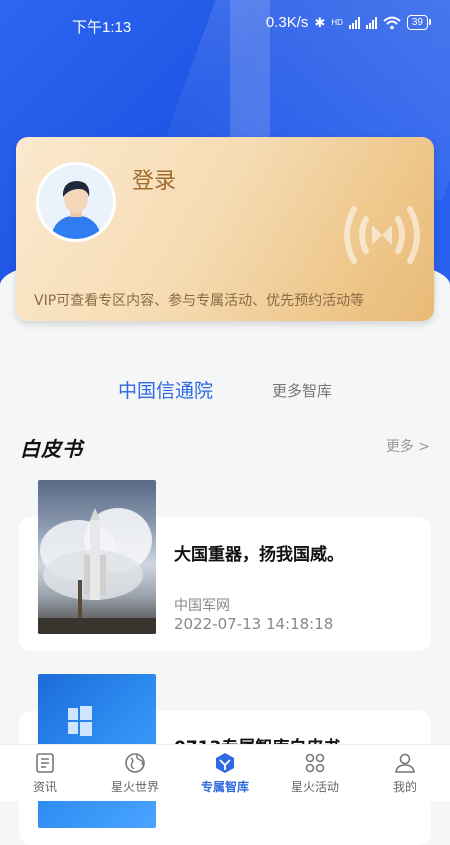 Image resolution: width=450 pixels, height=845 pixels. Describe the element at coordinates (382, 235) in the screenshot. I see `broadcast-icon` at that location.